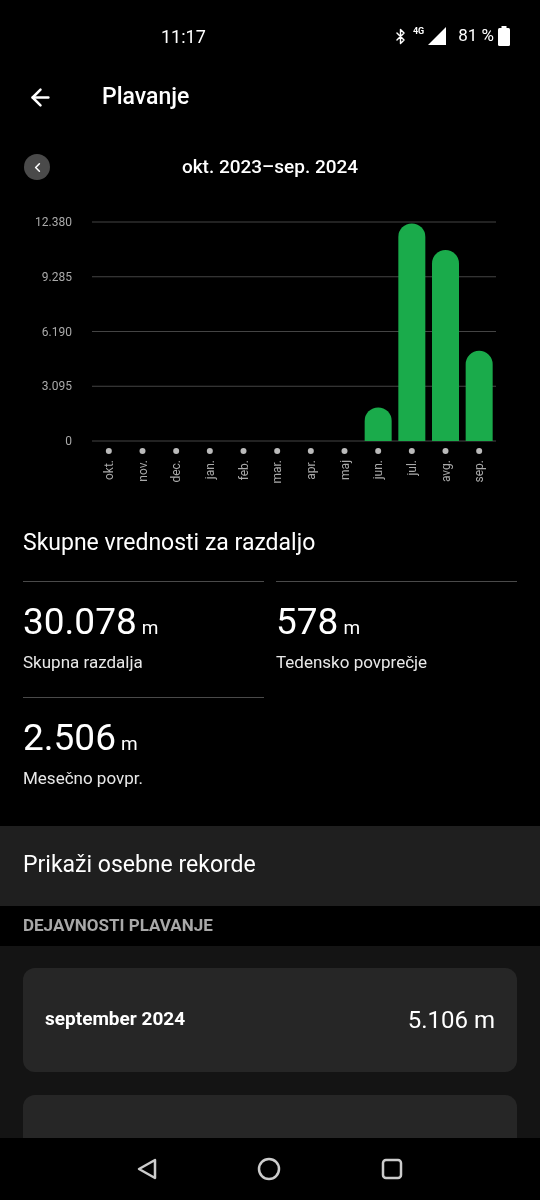 This screenshot has width=540, height=1200. What do you see at coordinates (81, 738) in the screenshot?
I see `stat-value: 2.506 m` at bounding box center [81, 738].